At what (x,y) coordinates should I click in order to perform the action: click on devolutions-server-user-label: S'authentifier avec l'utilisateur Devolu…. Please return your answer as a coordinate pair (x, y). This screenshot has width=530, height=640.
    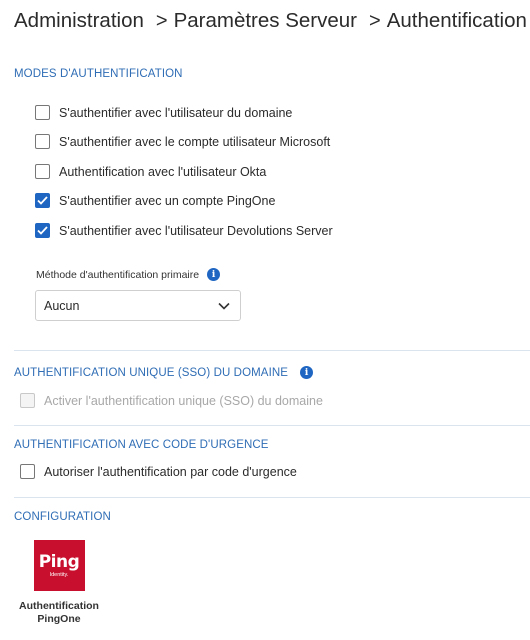
    Looking at the image, I should click on (196, 230).